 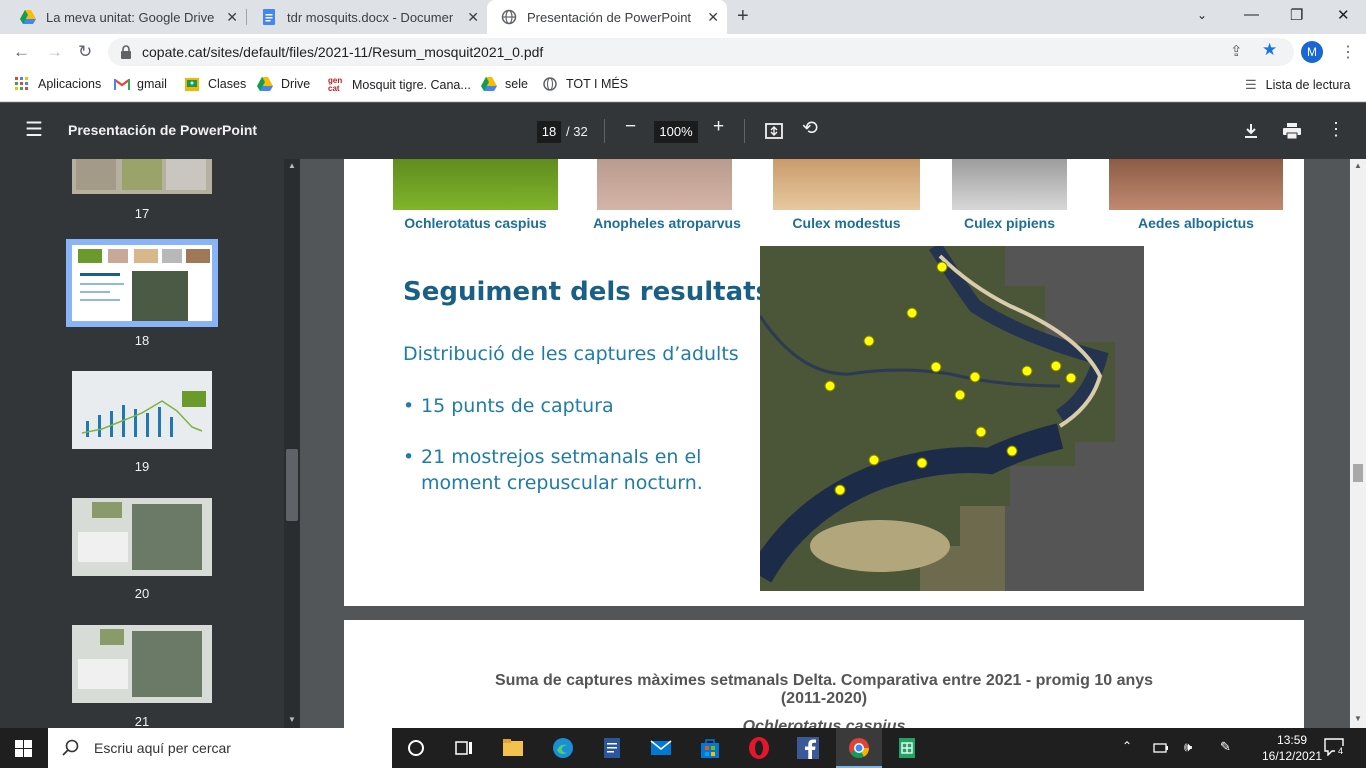 What do you see at coordinates (630, 127) in the screenshot?
I see `zoom-out-icon: −` at bounding box center [630, 127].